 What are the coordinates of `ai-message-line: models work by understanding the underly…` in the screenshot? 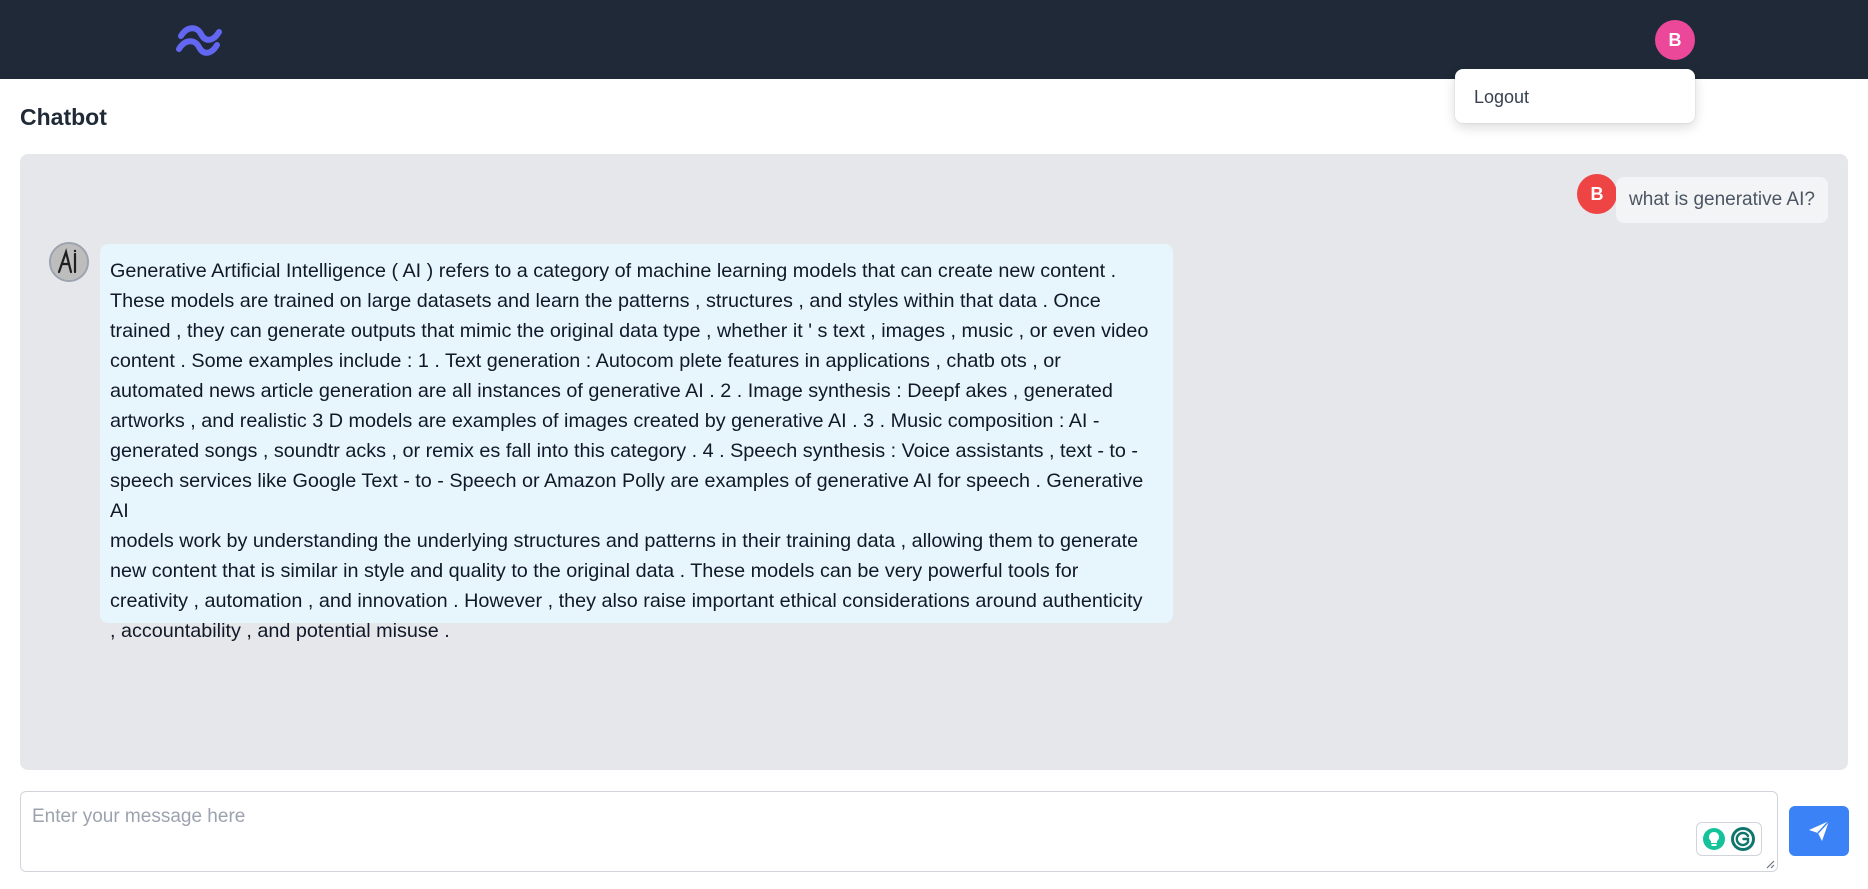 It's located at (624, 541).